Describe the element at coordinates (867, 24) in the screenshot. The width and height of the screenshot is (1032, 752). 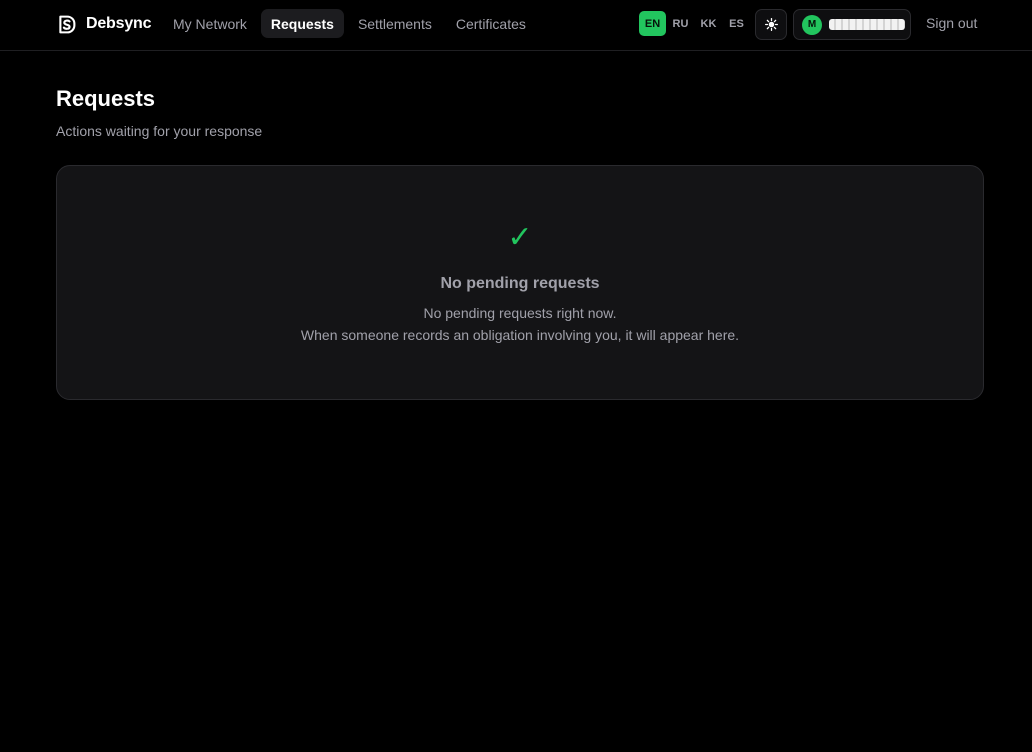
I see `redacted-user-name` at that location.